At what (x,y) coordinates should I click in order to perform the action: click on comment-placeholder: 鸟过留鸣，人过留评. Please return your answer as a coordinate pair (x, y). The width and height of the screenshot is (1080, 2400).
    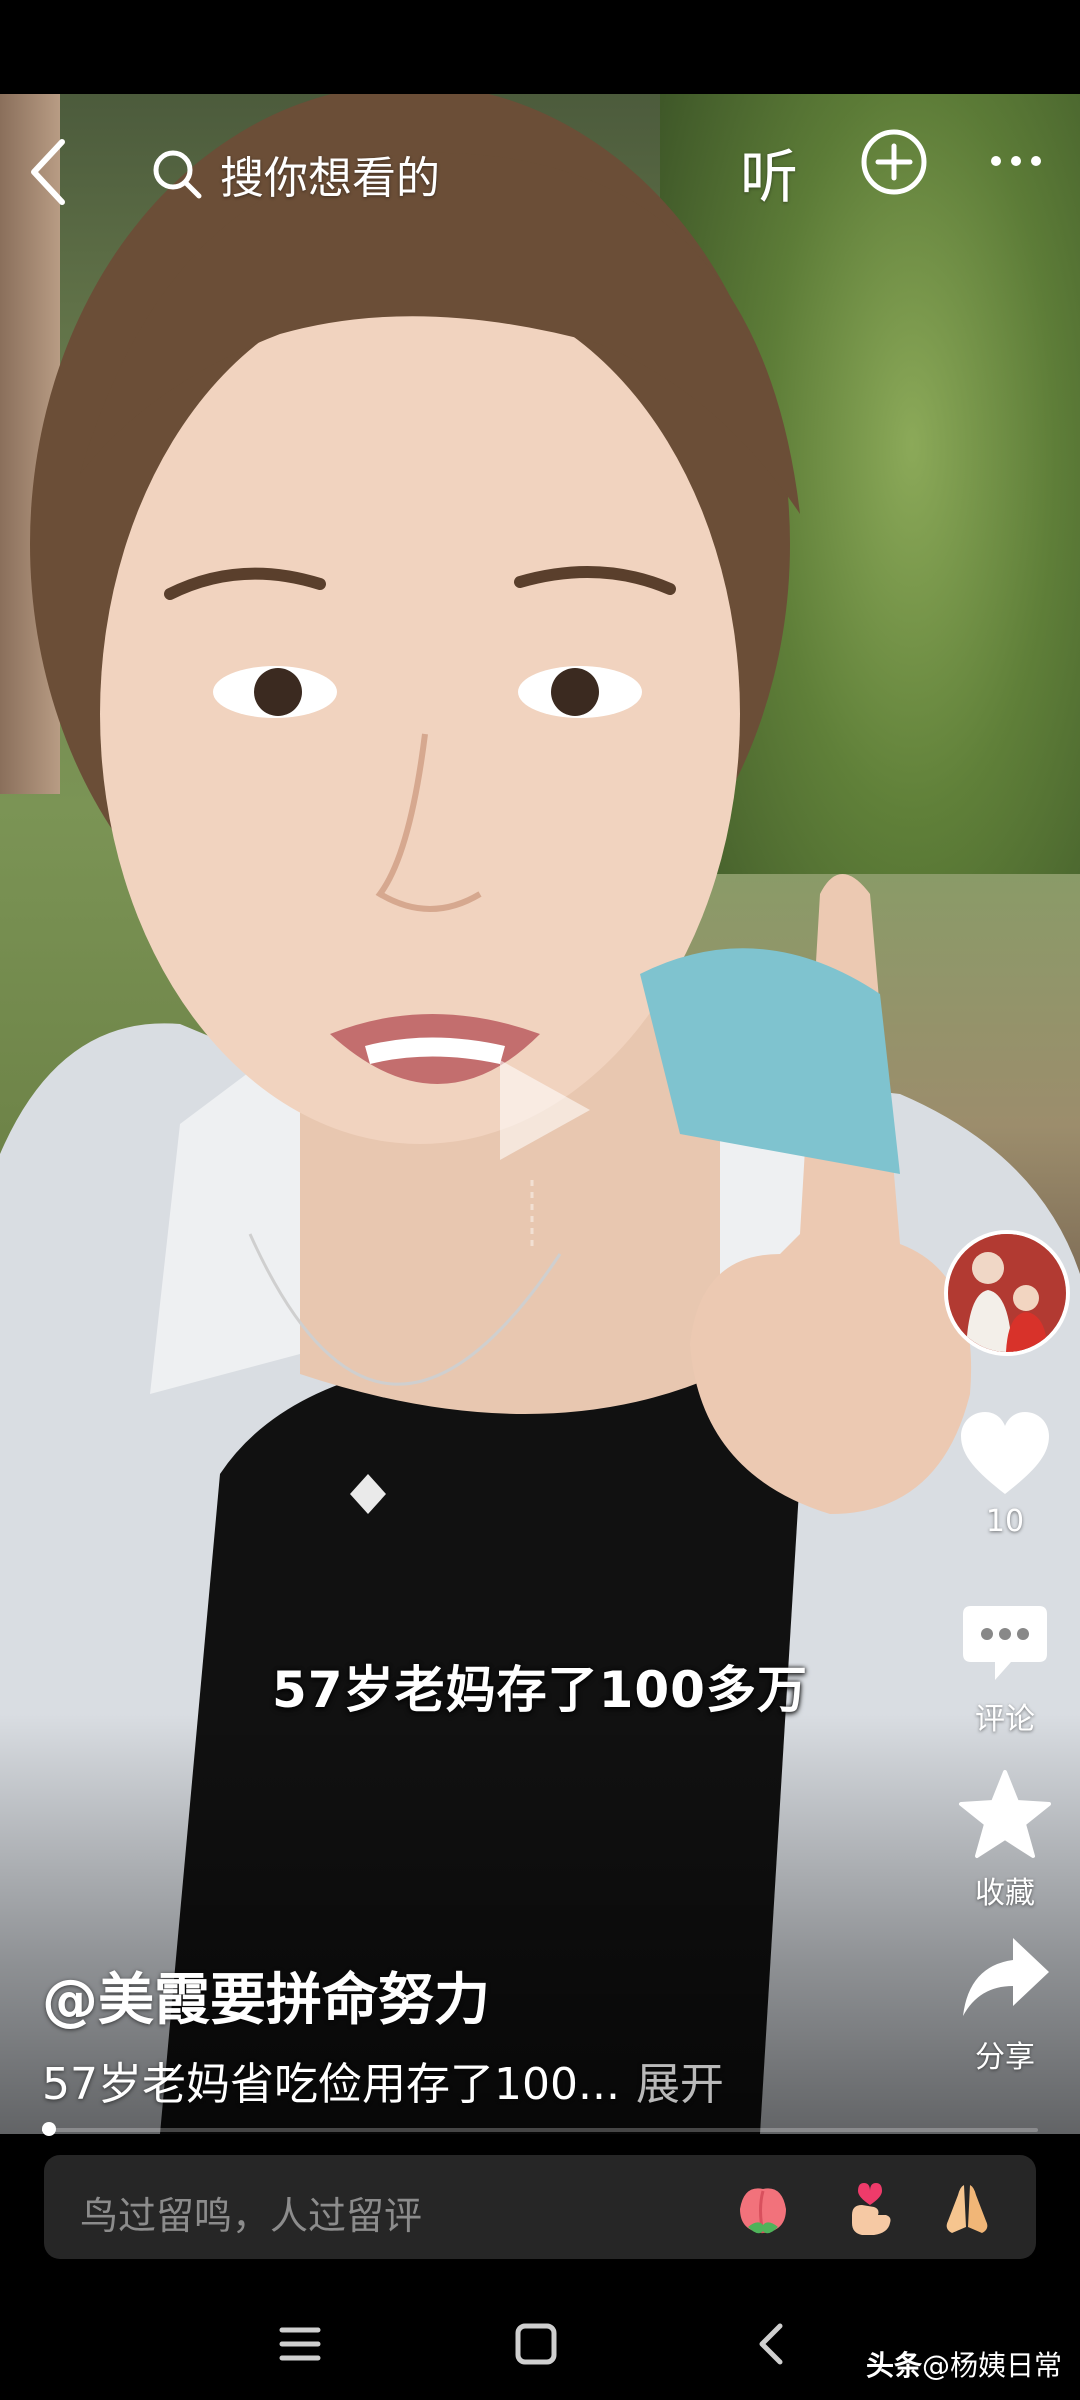
    Looking at the image, I should click on (251, 2216).